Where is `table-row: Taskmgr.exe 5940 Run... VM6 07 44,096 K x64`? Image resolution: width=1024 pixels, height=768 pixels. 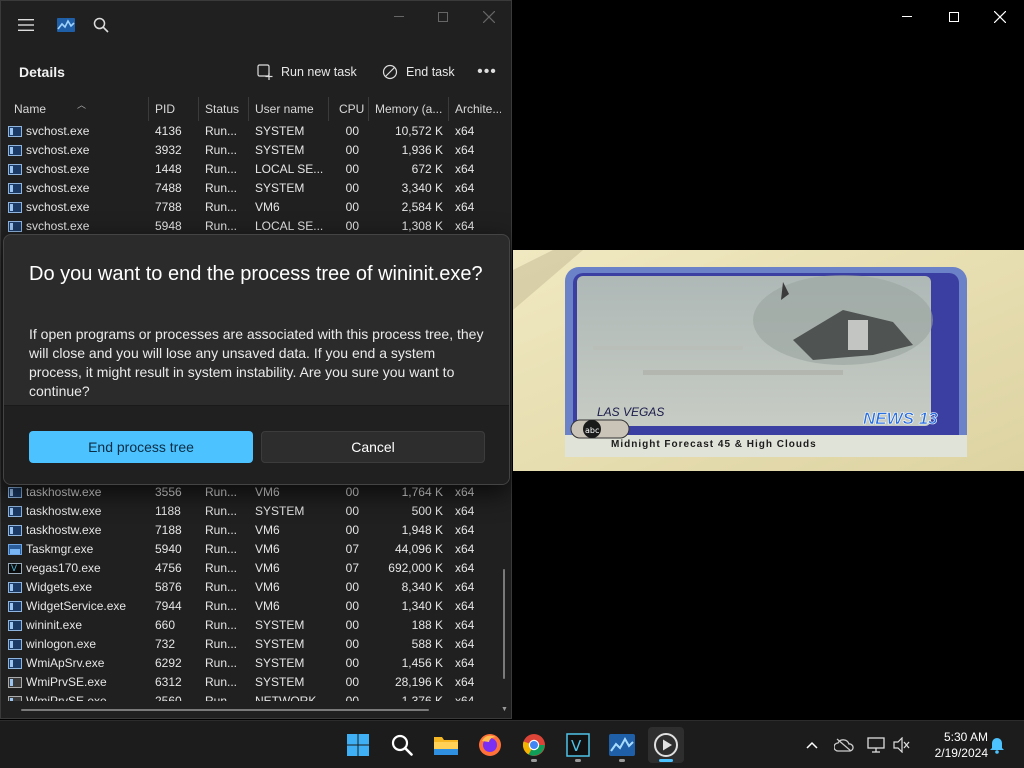 table-row: Taskmgr.exe 5940 Run... VM6 07 44,096 K x64 is located at coordinates (251, 549).